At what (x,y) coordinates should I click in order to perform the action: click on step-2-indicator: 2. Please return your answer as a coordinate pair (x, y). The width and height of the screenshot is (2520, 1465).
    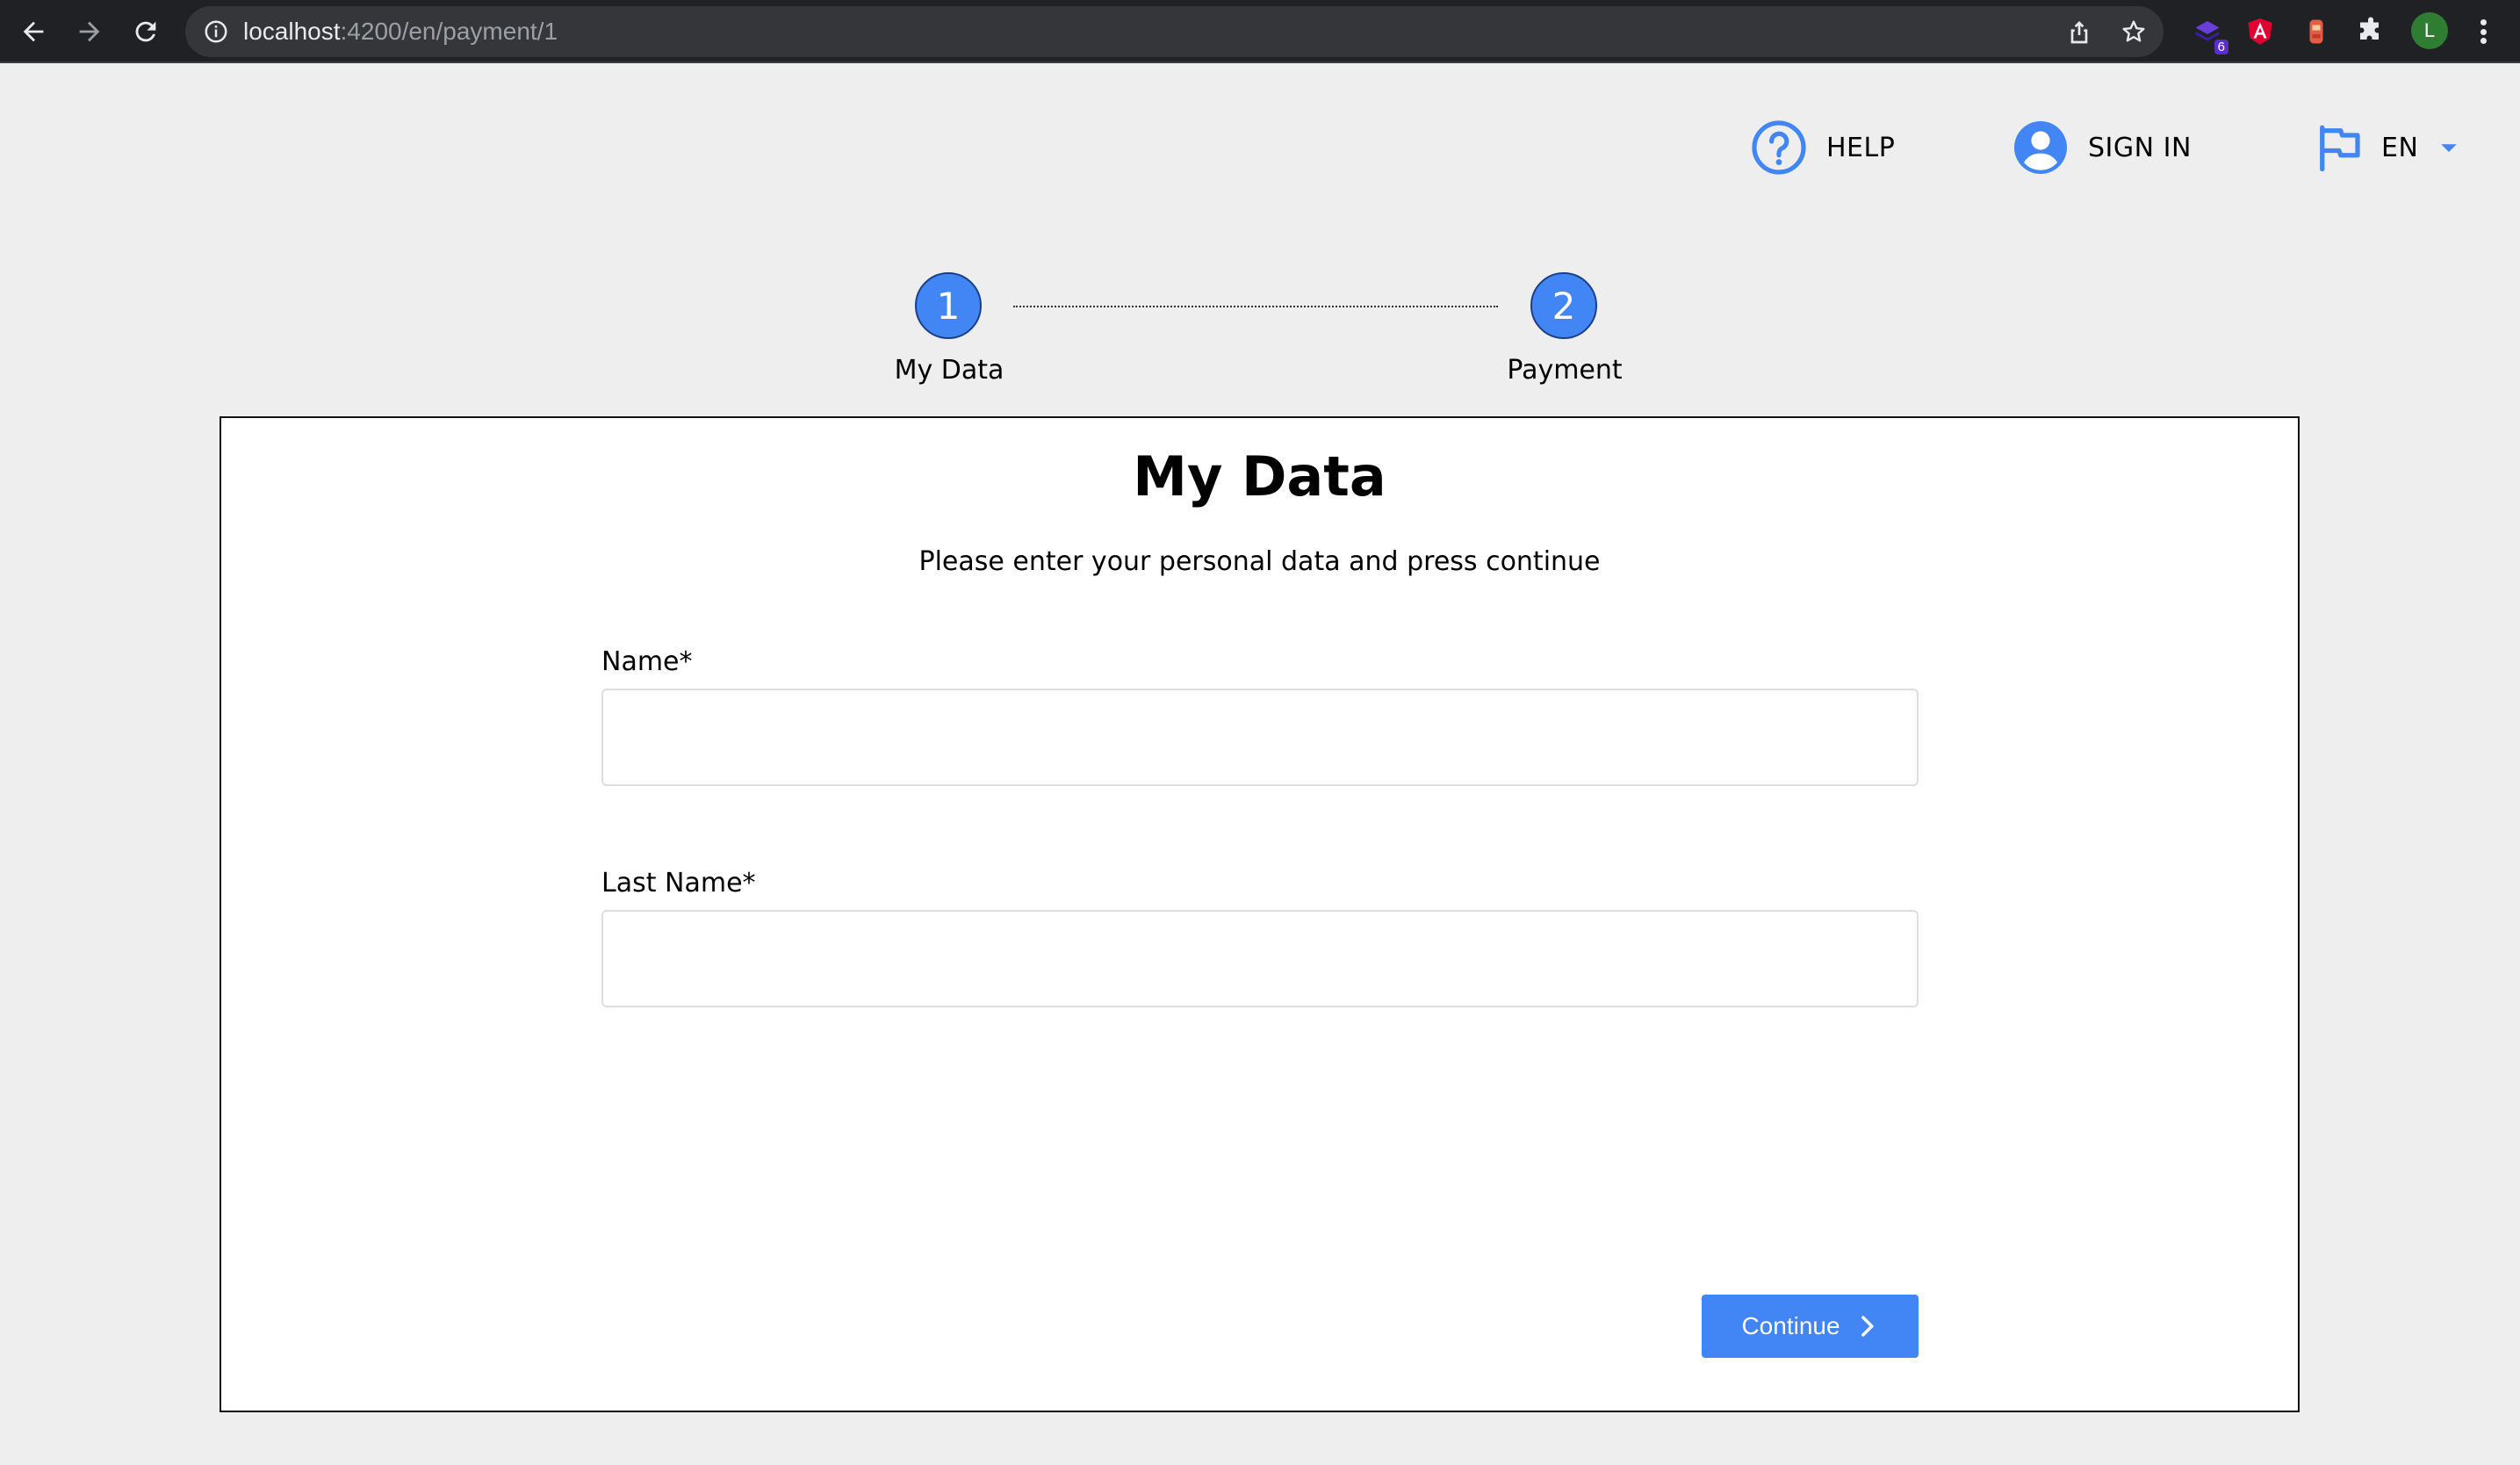
    Looking at the image, I should click on (1563, 305).